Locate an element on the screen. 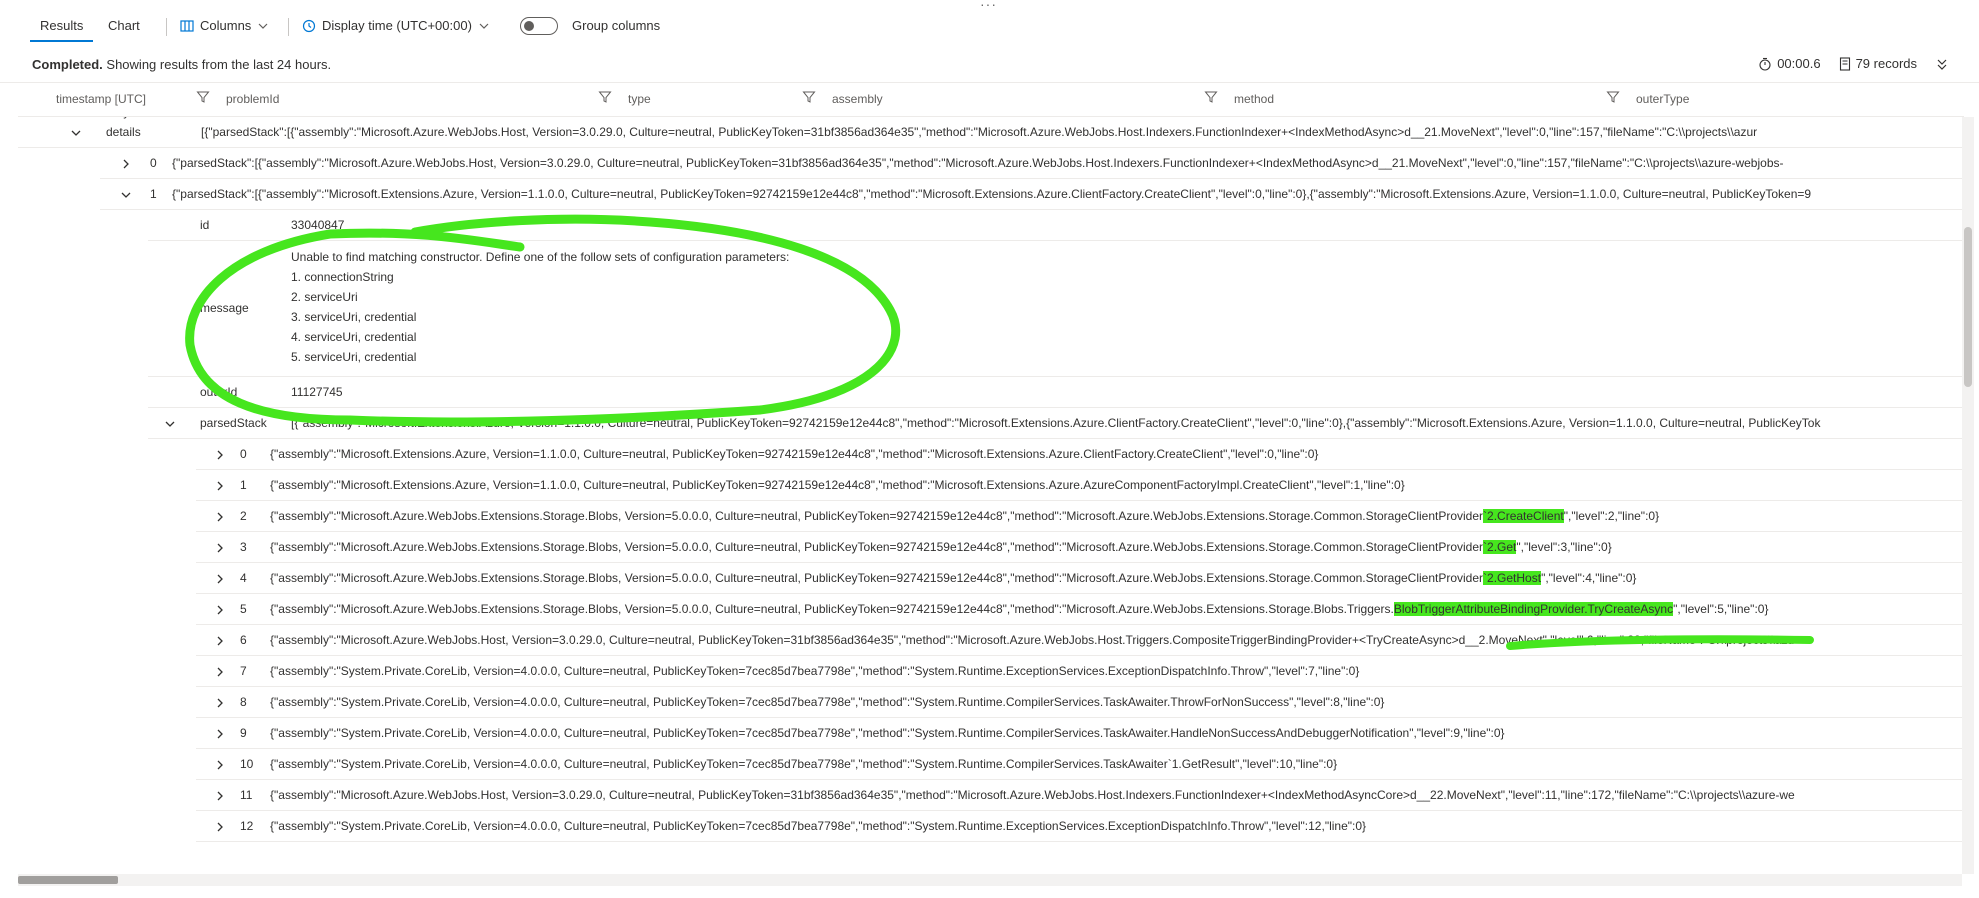 The width and height of the screenshot is (1979, 898). vertical-scrollbar is located at coordinates (1968, 495).